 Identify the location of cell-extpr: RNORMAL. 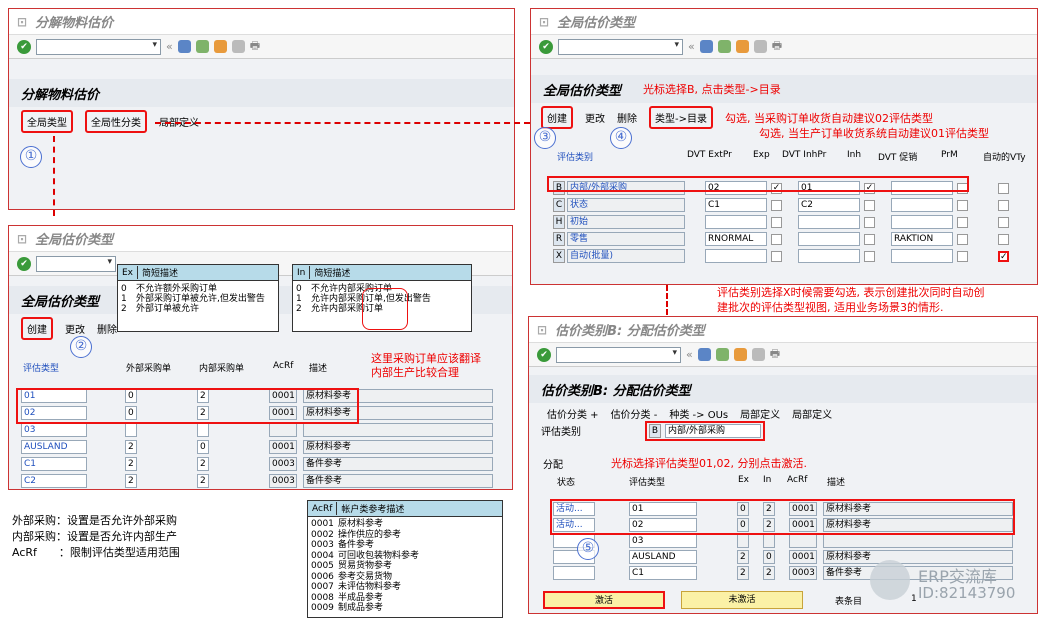
(736, 239).